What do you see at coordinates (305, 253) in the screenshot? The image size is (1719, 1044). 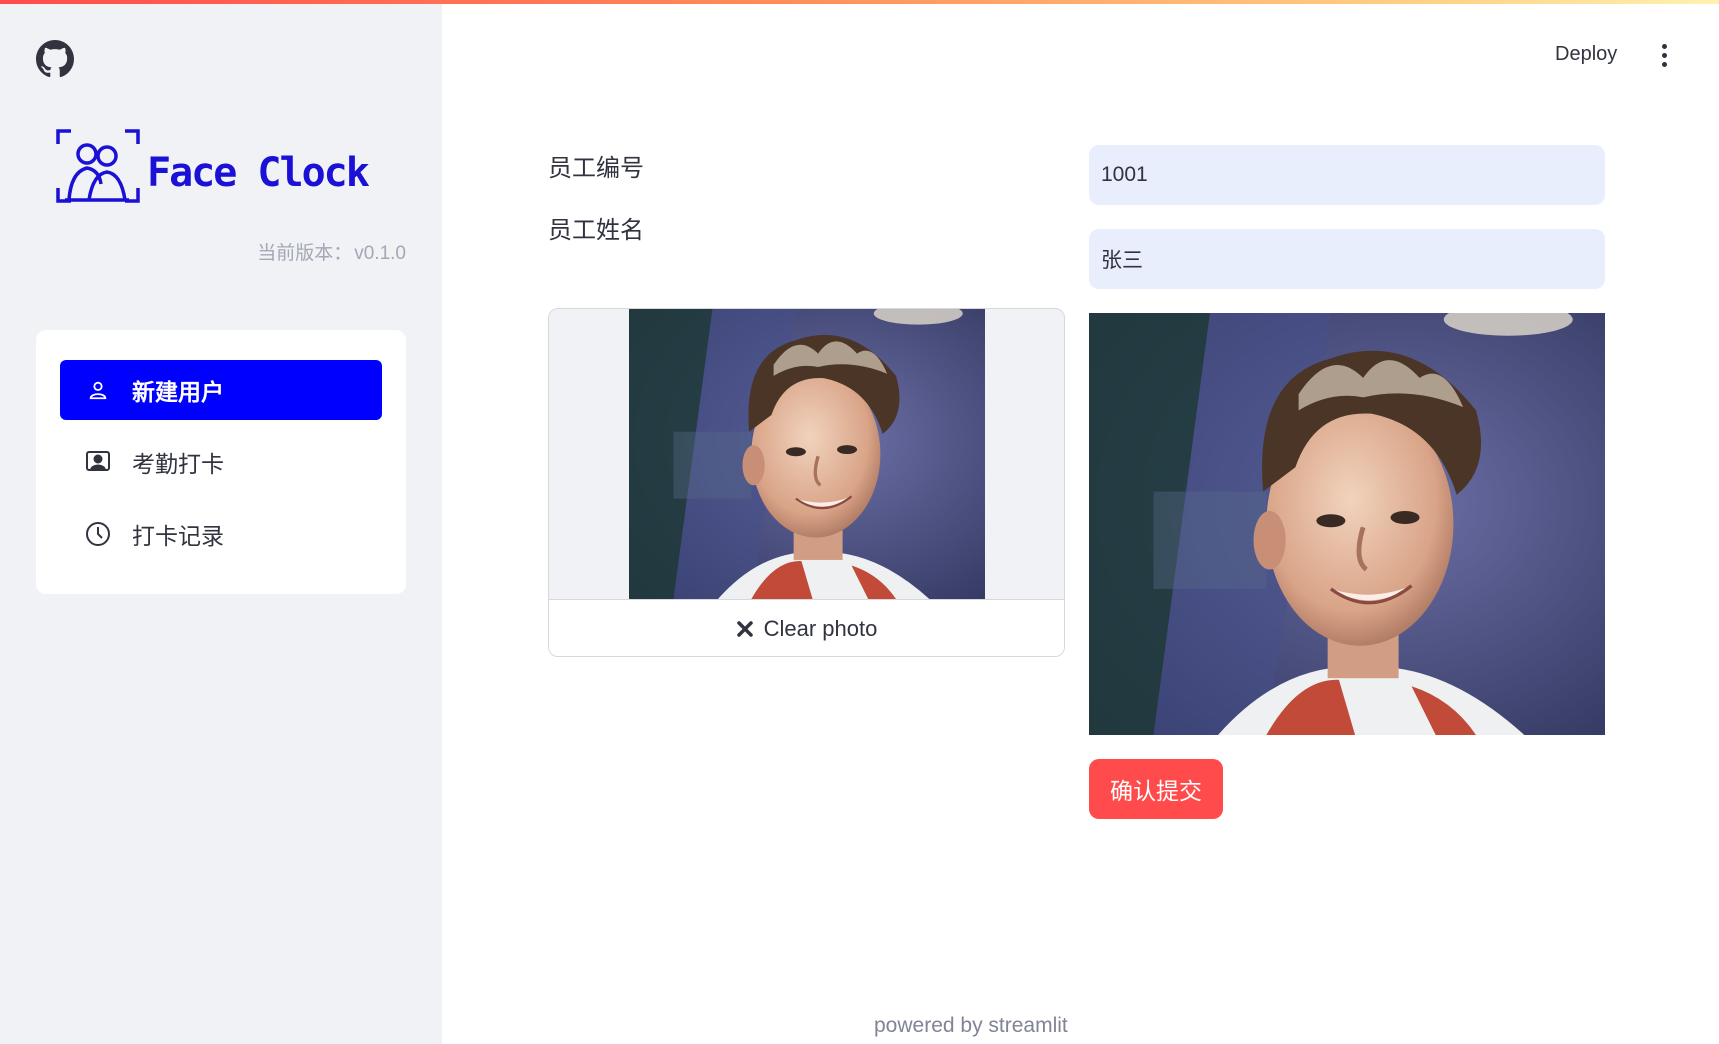 I see `version-label: 当前版本：` at bounding box center [305, 253].